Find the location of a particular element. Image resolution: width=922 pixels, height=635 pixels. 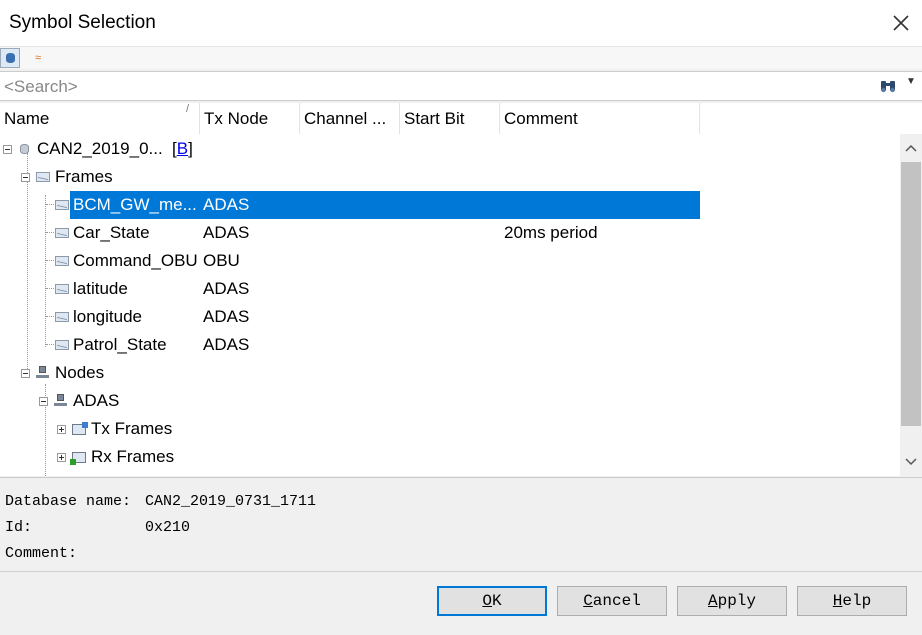

toolbar: ≈ is located at coordinates (461, 58).